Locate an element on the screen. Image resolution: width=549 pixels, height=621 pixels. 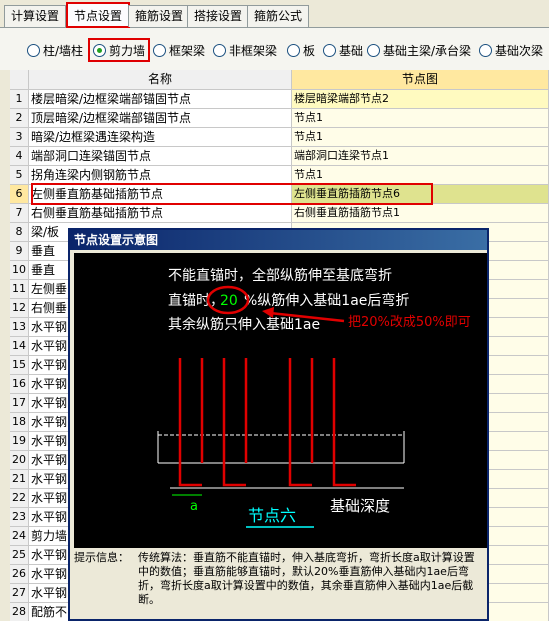
grid-header: 名称 节点图 is located at coordinates (279, 80).